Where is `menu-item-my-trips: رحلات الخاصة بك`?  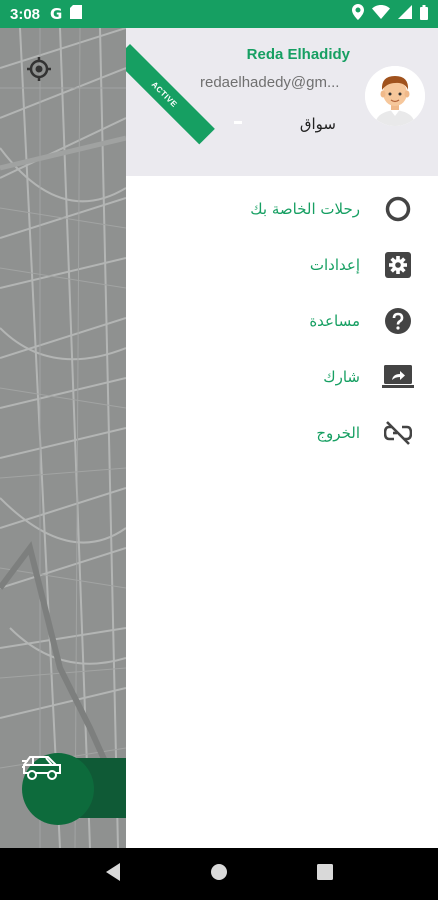
menu-item-my-trips: رحلات الخاصة بك is located at coordinates (282, 209).